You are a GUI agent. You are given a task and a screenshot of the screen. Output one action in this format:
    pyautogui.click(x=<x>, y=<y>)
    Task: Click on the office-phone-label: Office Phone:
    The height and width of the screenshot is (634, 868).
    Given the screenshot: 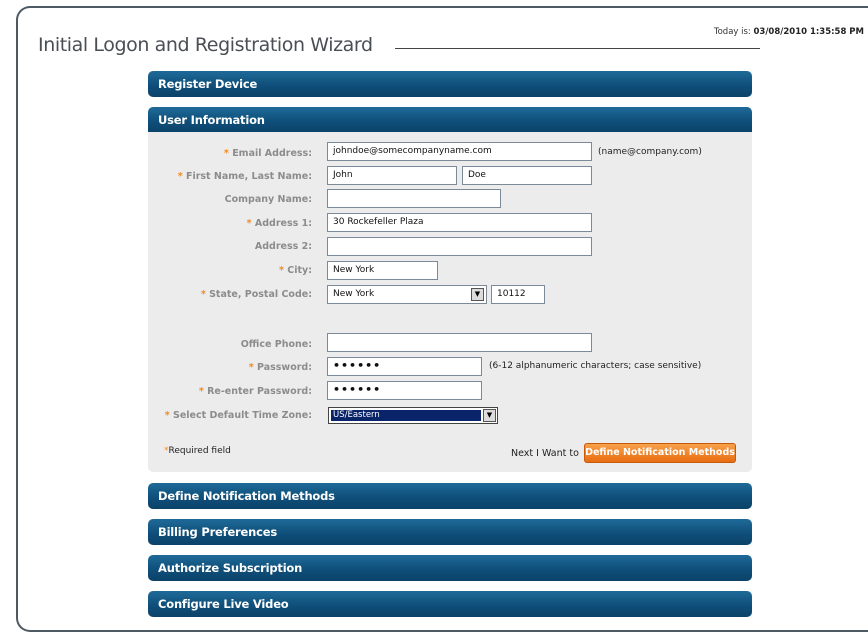 What is the action you would take?
    pyautogui.click(x=276, y=344)
    